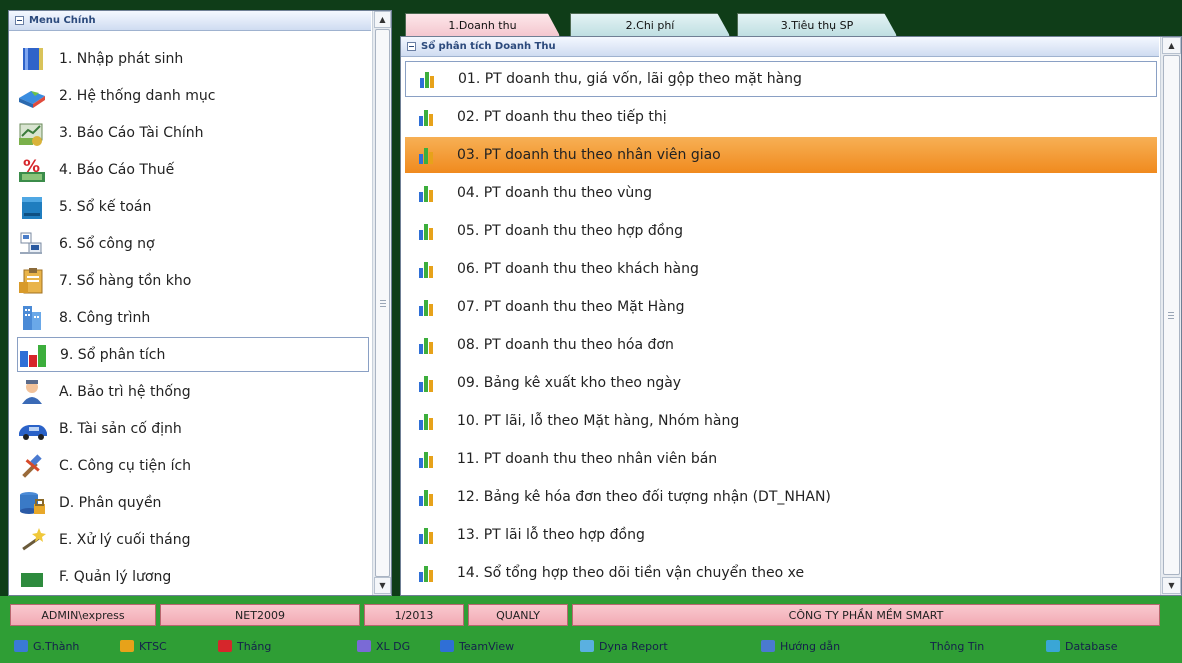 The height and width of the screenshot is (663, 1182). What do you see at coordinates (800, 646) in the screenshot?
I see `toolbar-button: Hướng dẫn` at bounding box center [800, 646].